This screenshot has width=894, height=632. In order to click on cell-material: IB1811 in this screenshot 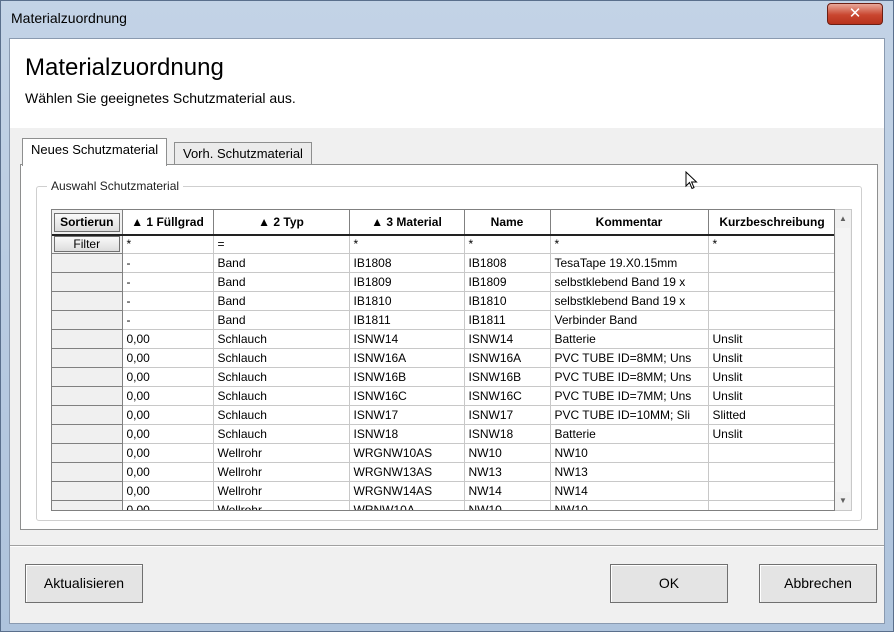, I will do `click(407, 320)`.